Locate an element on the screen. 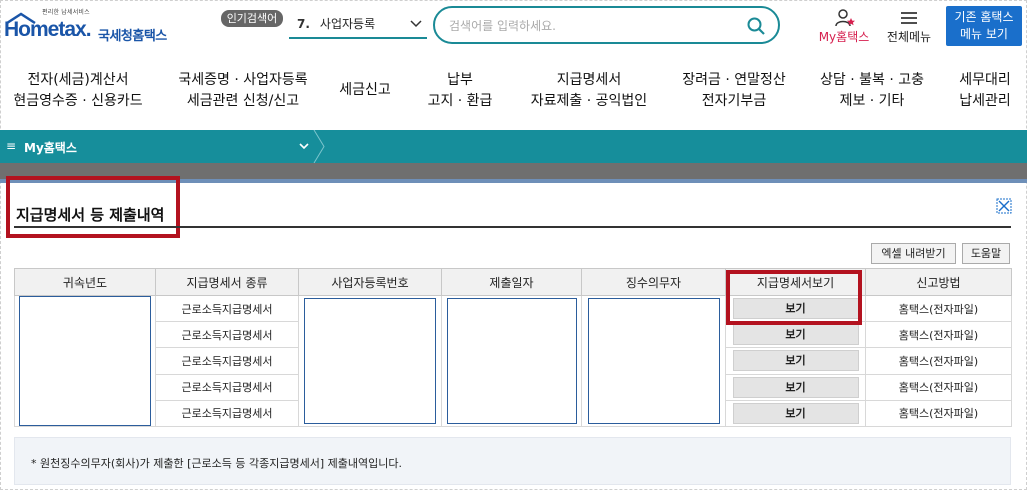 Image resolution: width=1027 pixels, height=490 pixels. view-column-highlight-box is located at coordinates (794, 297).